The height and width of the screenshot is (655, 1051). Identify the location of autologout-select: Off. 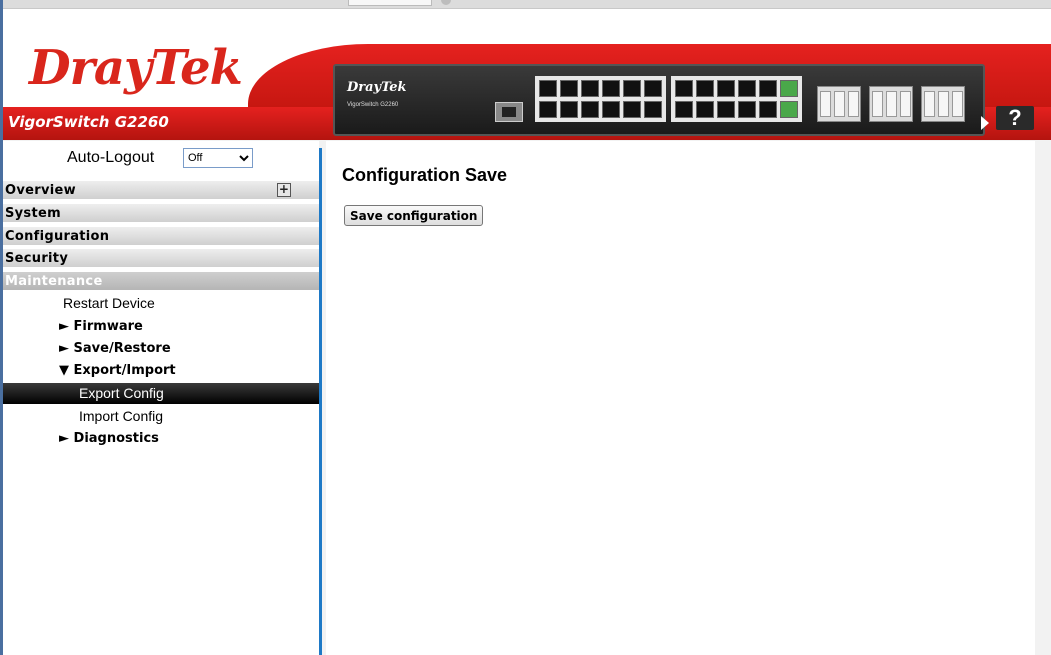
(218, 158).